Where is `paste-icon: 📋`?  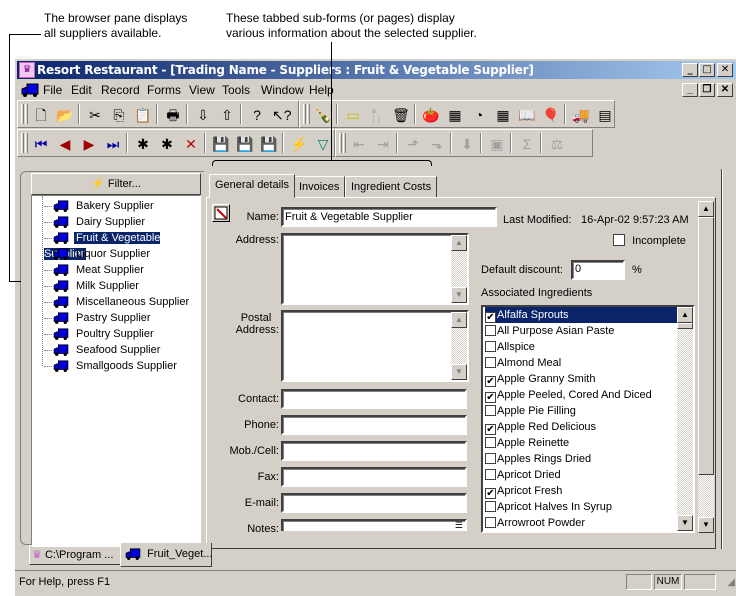 paste-icon: 📋 is located at coordinates (143, 115).